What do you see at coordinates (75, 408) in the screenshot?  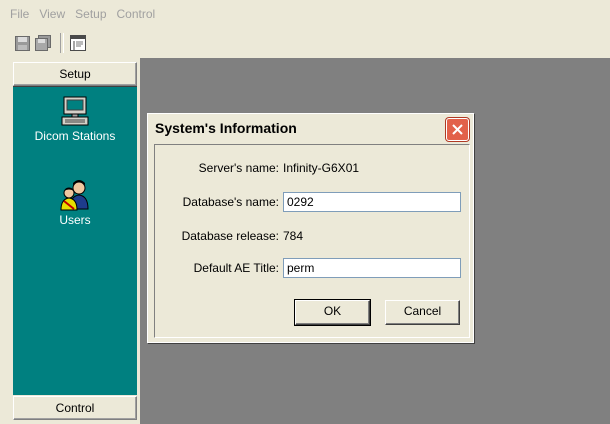 I see `sidebar-control-header: Control` at bounding box center [75, 408].